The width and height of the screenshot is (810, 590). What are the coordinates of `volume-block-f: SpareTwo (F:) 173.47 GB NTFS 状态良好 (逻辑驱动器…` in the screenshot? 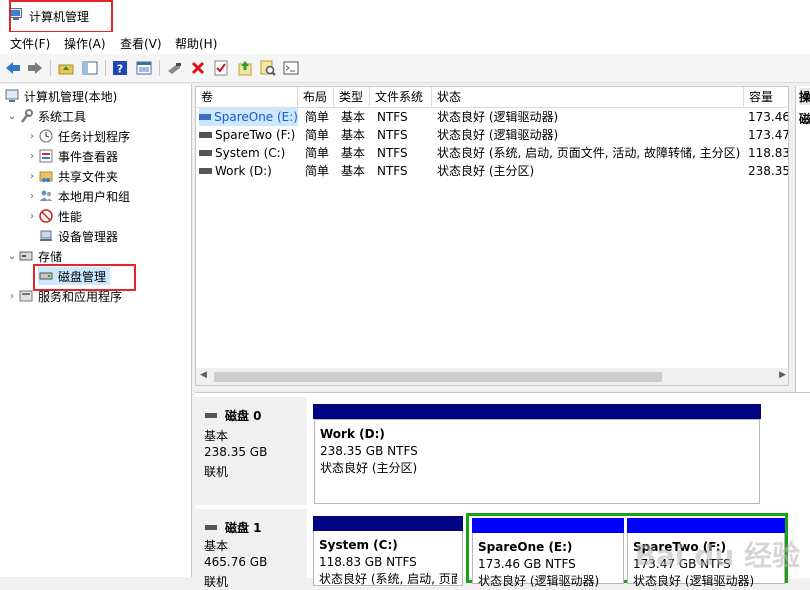 It's located at (706, 553).